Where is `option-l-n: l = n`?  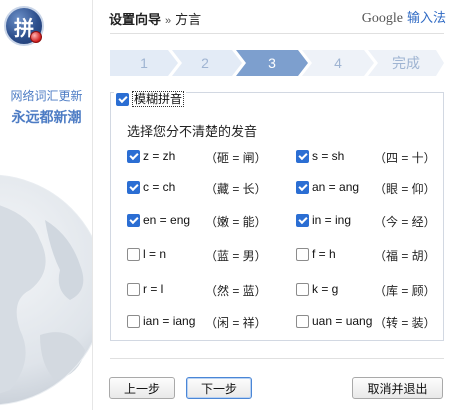 option-l-n: l = n is located at coordinates (146, 254).